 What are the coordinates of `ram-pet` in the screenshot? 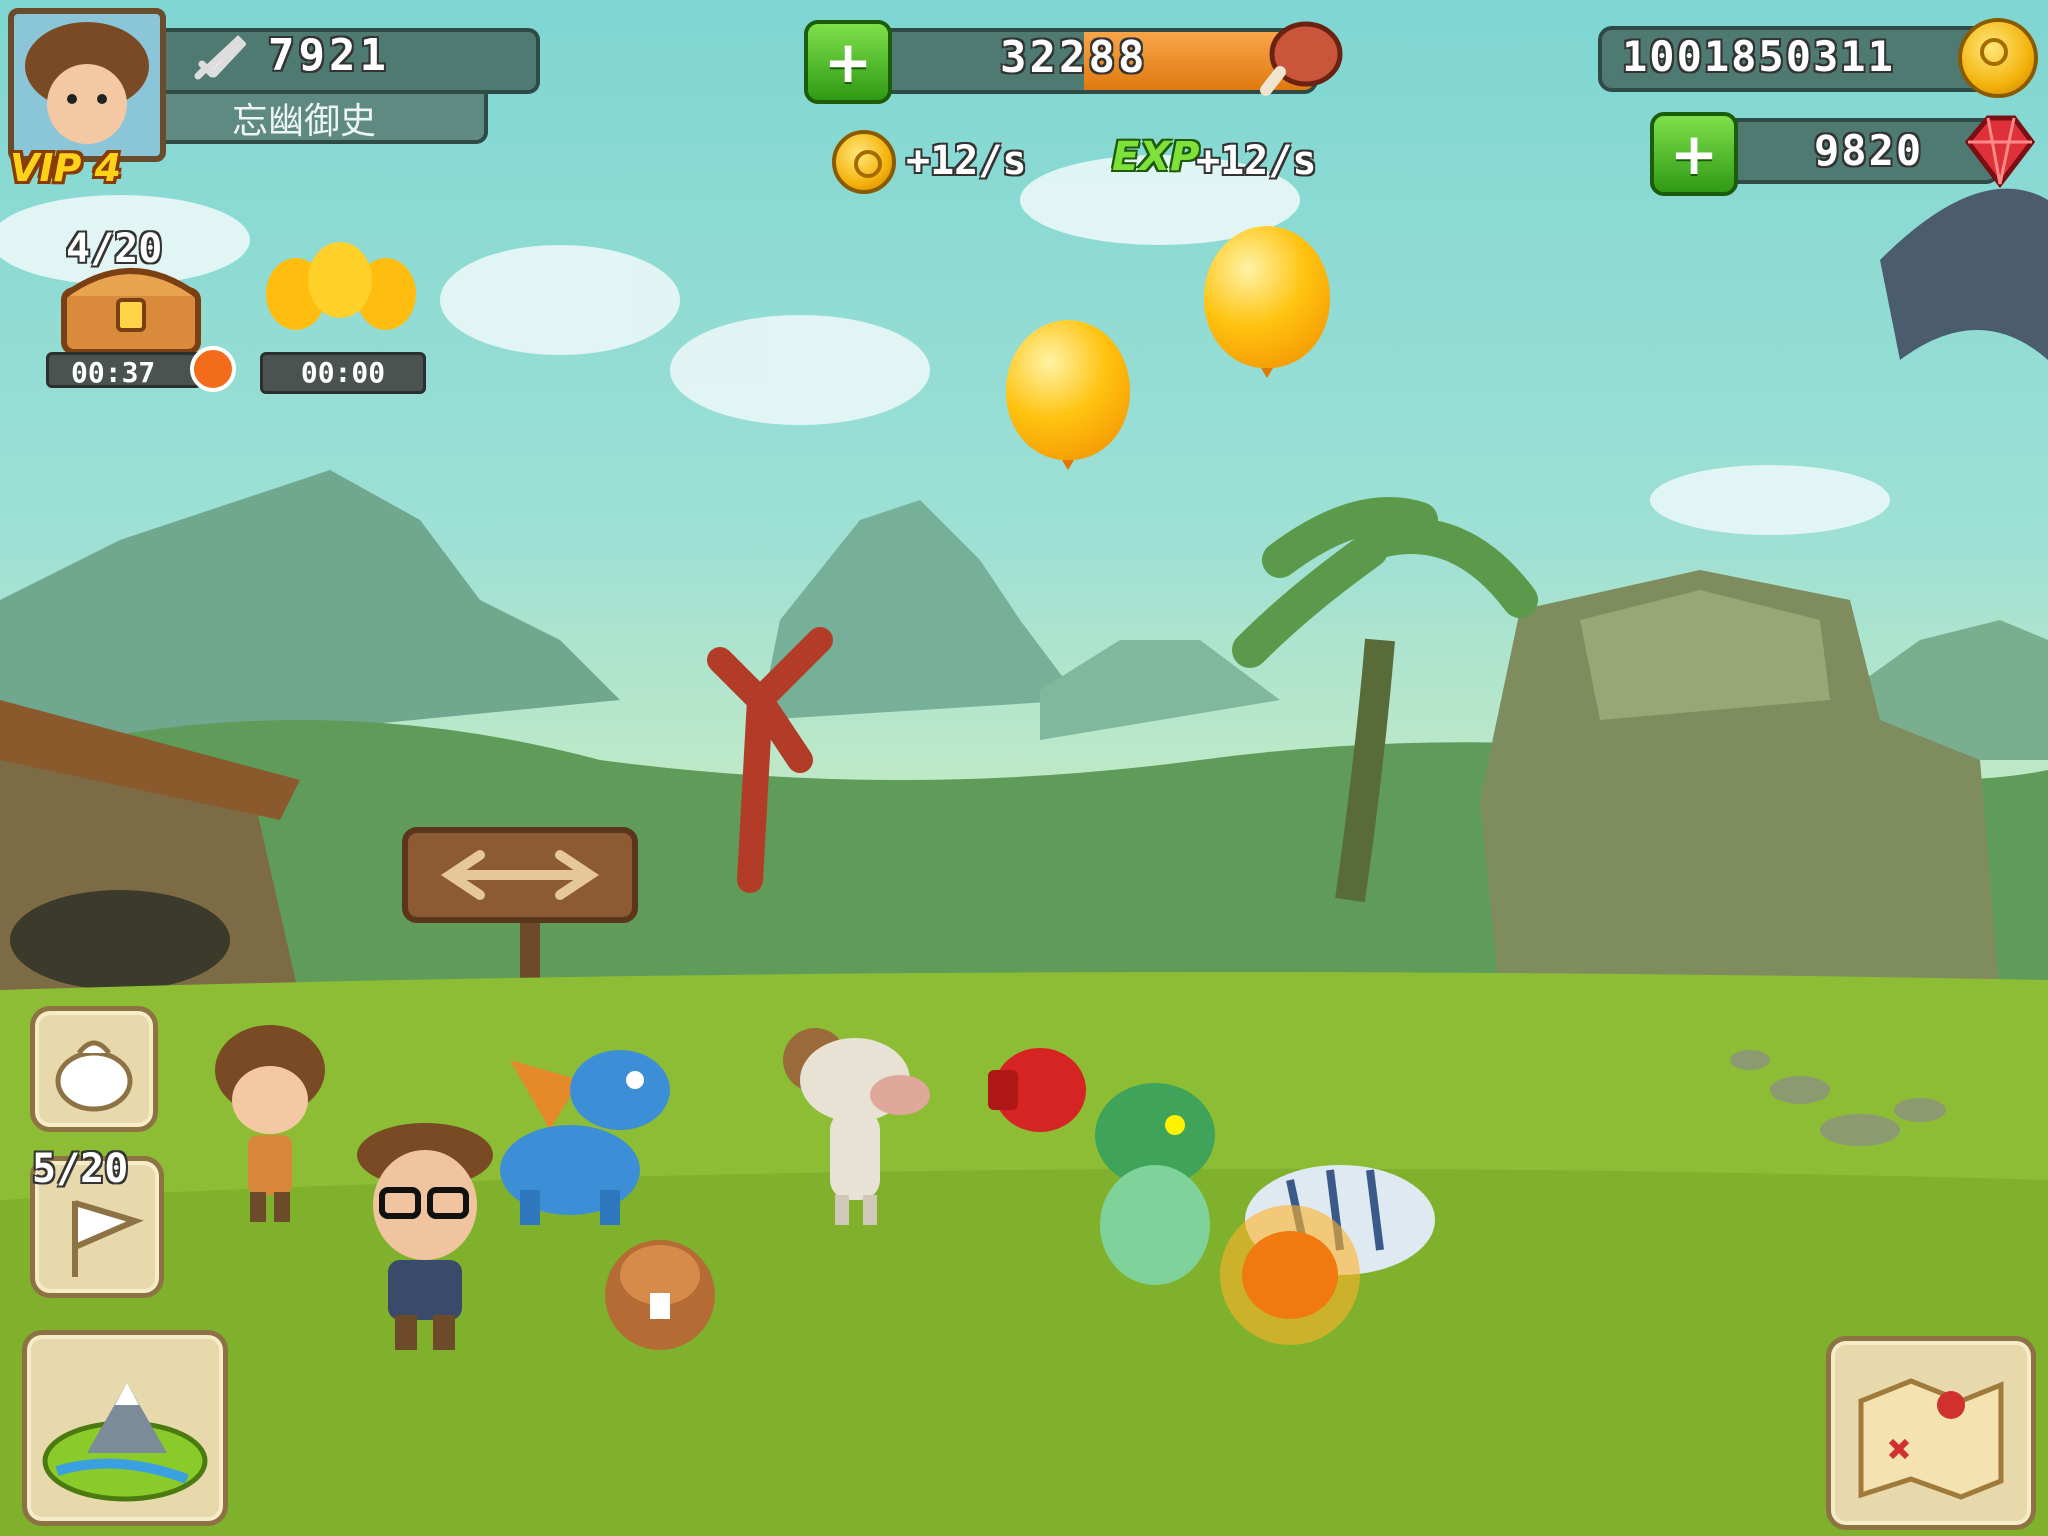 It's located at (860, 1120).